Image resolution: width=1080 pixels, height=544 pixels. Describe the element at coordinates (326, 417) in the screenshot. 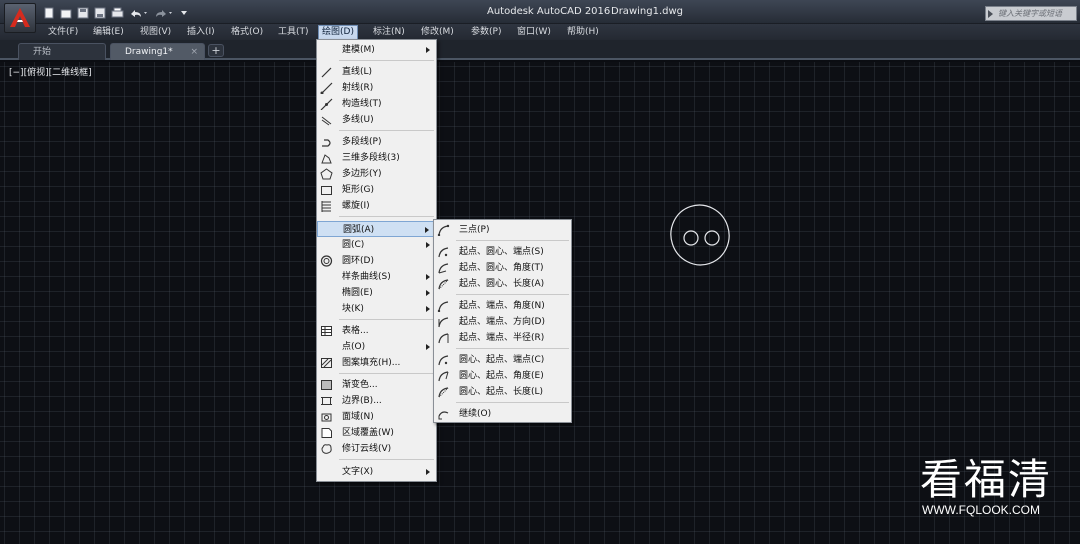

I see `region-icon` at that location.